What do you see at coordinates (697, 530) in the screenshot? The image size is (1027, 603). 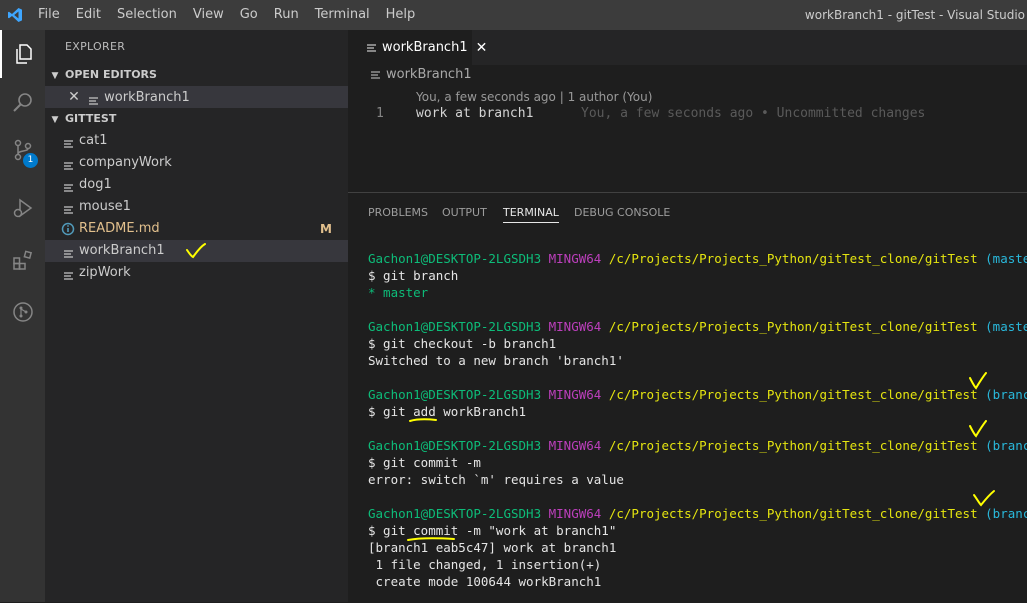 I see `command-line: $ git commit -m "work at branch1"` at bounding box center [697, 530].